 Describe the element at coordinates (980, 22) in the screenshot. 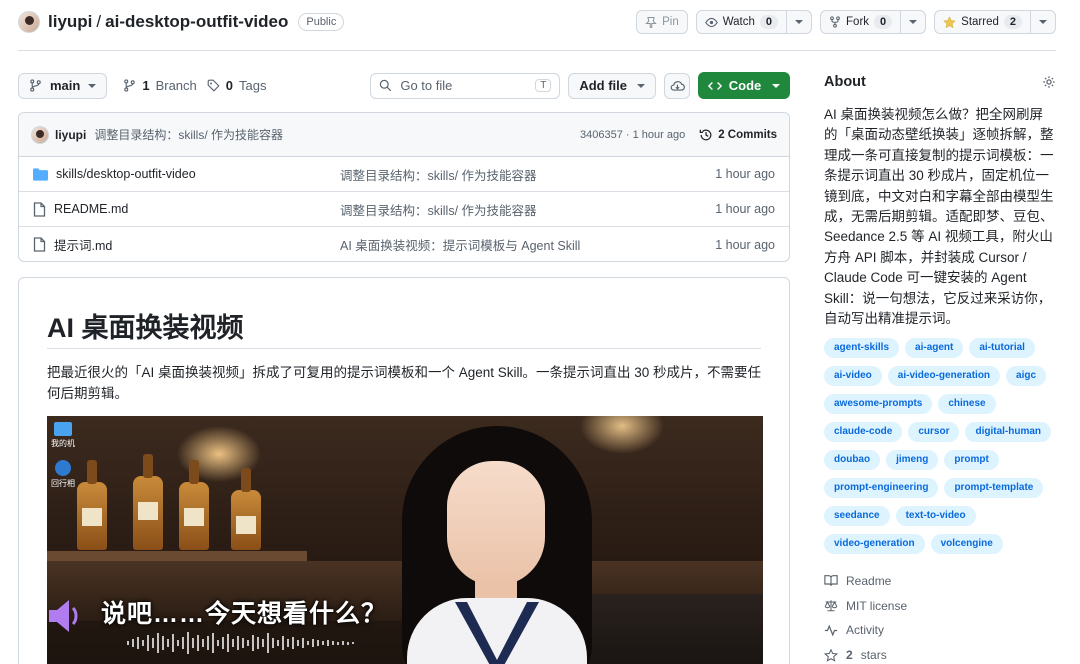

I see `star-label: Starred` at that location.